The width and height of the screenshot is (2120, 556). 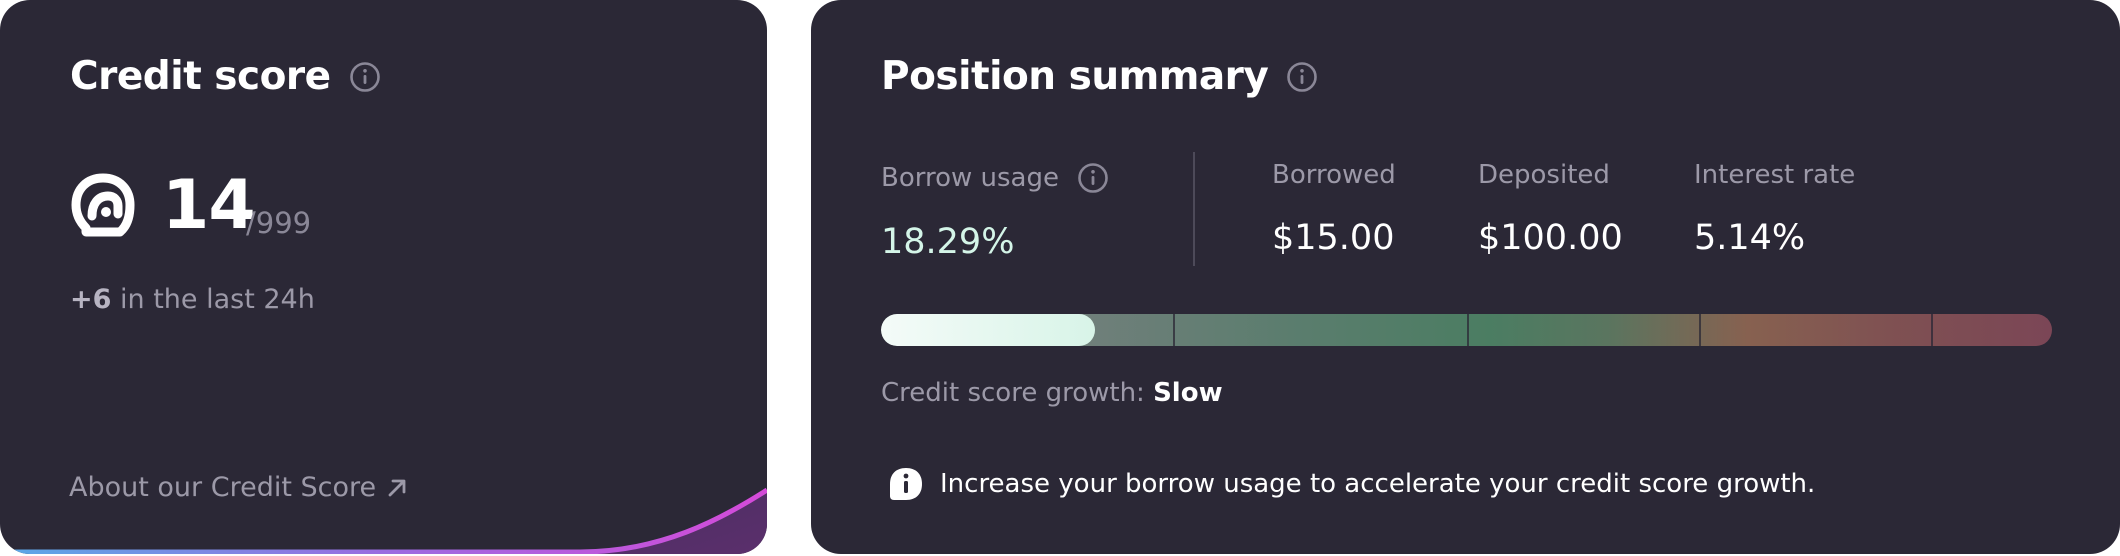 What do you see at coordinates (1550, 238) in the screenshot?
I see `deposited-value: $100.00` at bounding box center [1550, 238].